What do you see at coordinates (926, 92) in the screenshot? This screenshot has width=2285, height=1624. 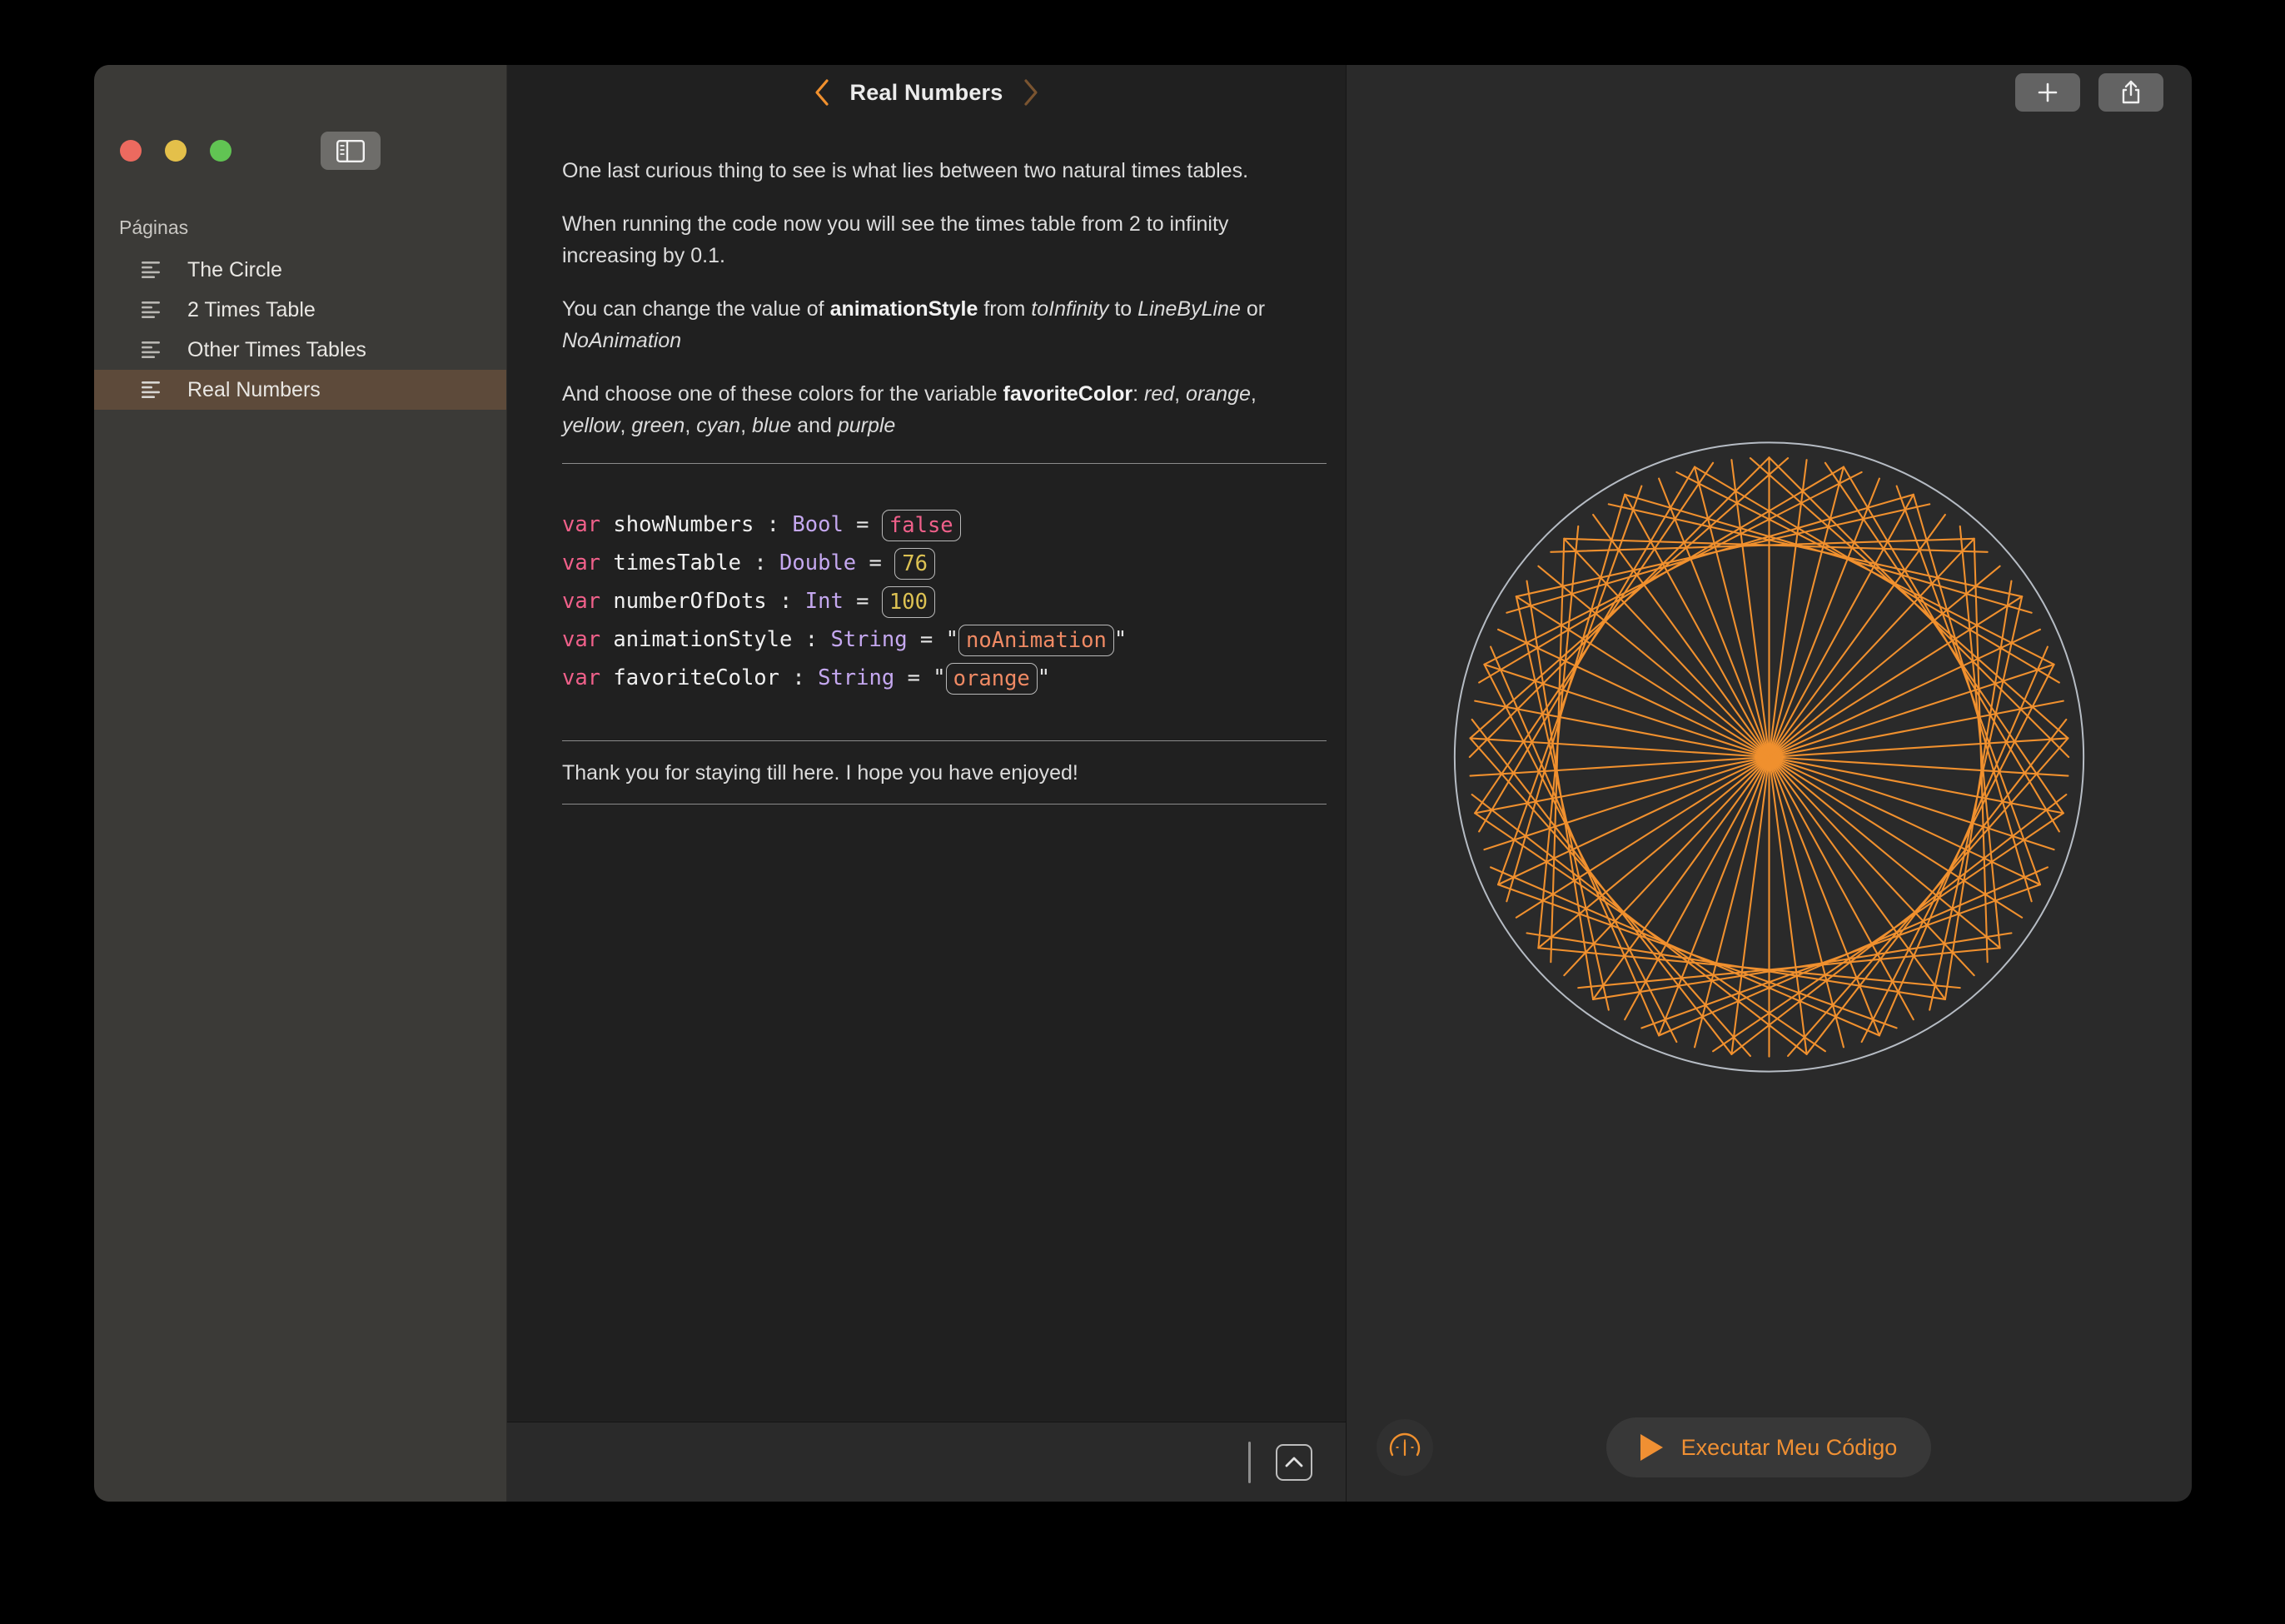 I see `page-title: Real Numbers` at bounding box center [926, 92].